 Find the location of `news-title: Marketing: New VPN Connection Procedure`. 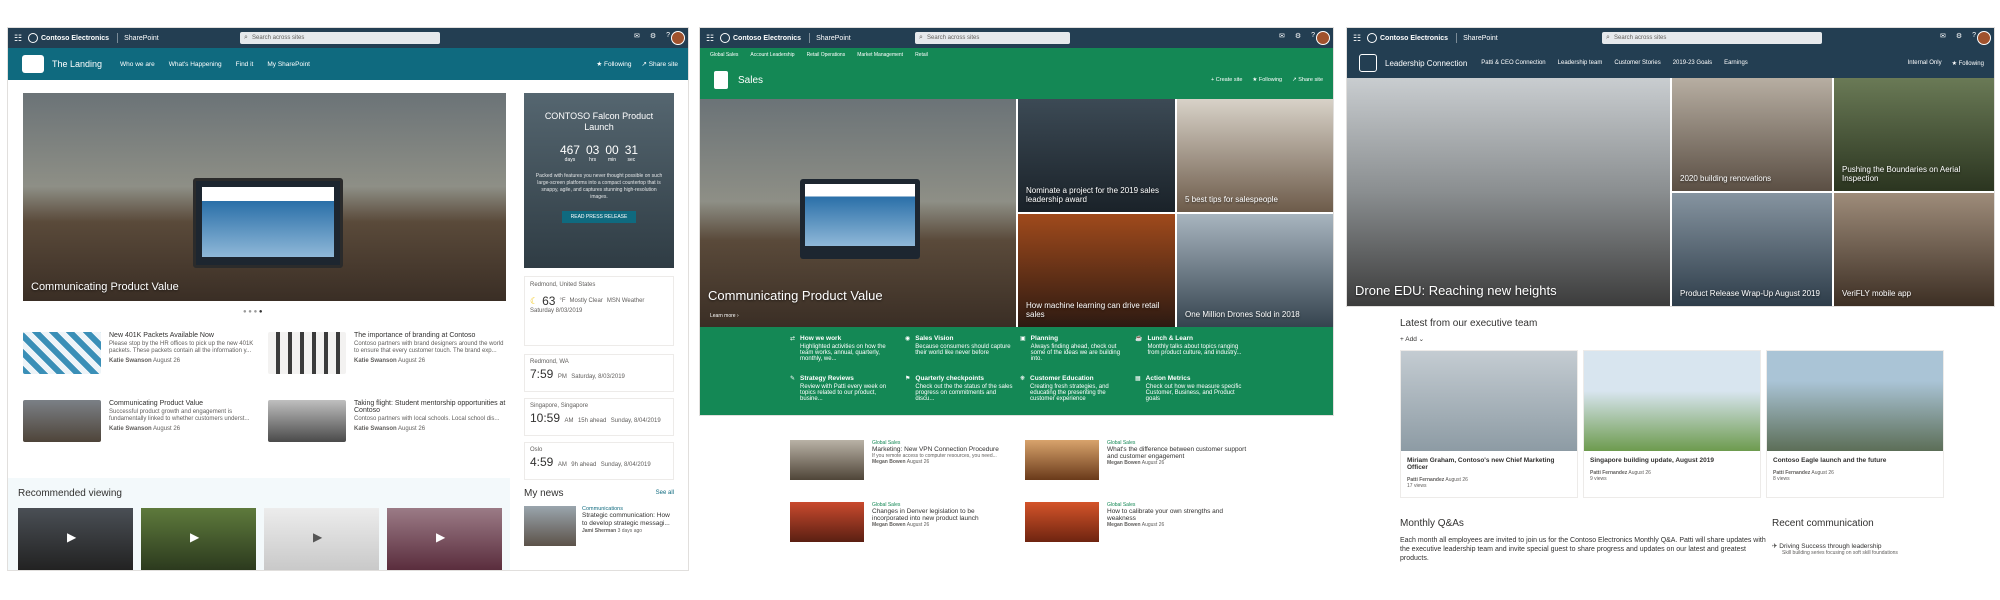

news-title: Marketing: New VPN Connection Procedure is located at coordinates (942, 449).